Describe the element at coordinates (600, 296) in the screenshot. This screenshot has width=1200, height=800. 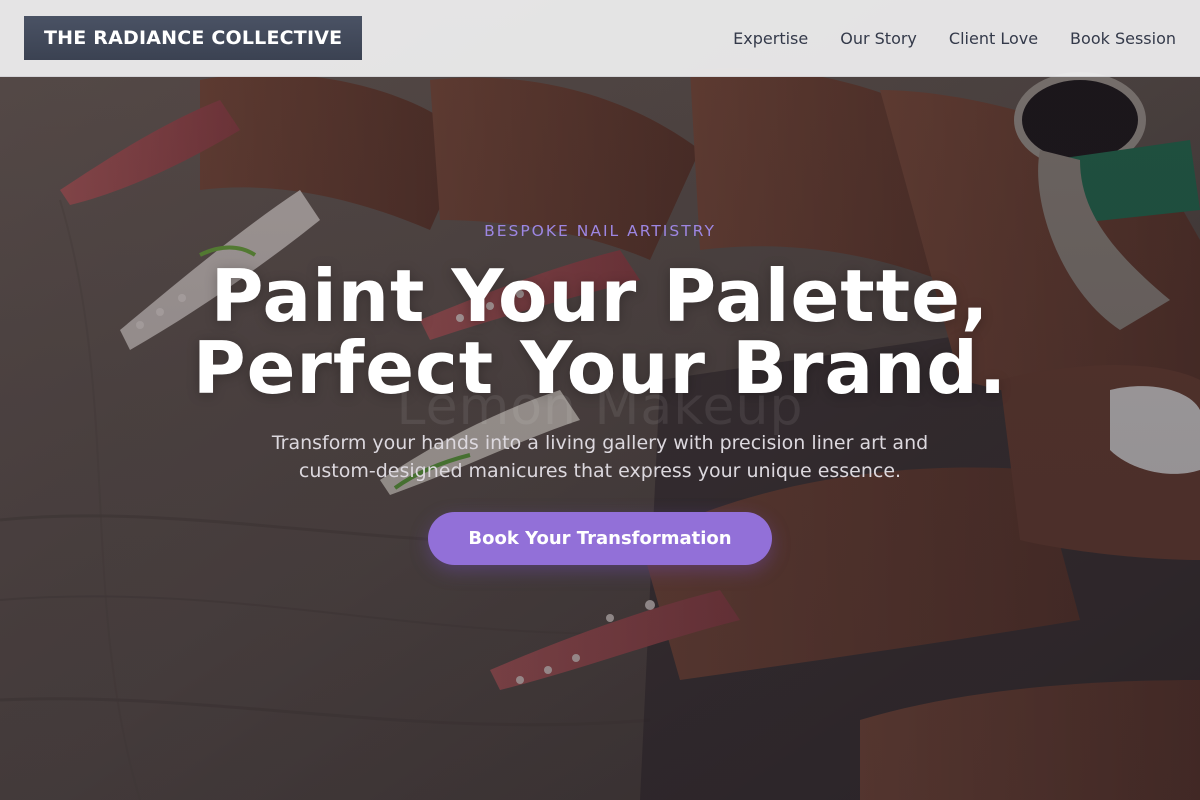
I see `hero-headline-line-1: Paint Your Palette,` at that location.